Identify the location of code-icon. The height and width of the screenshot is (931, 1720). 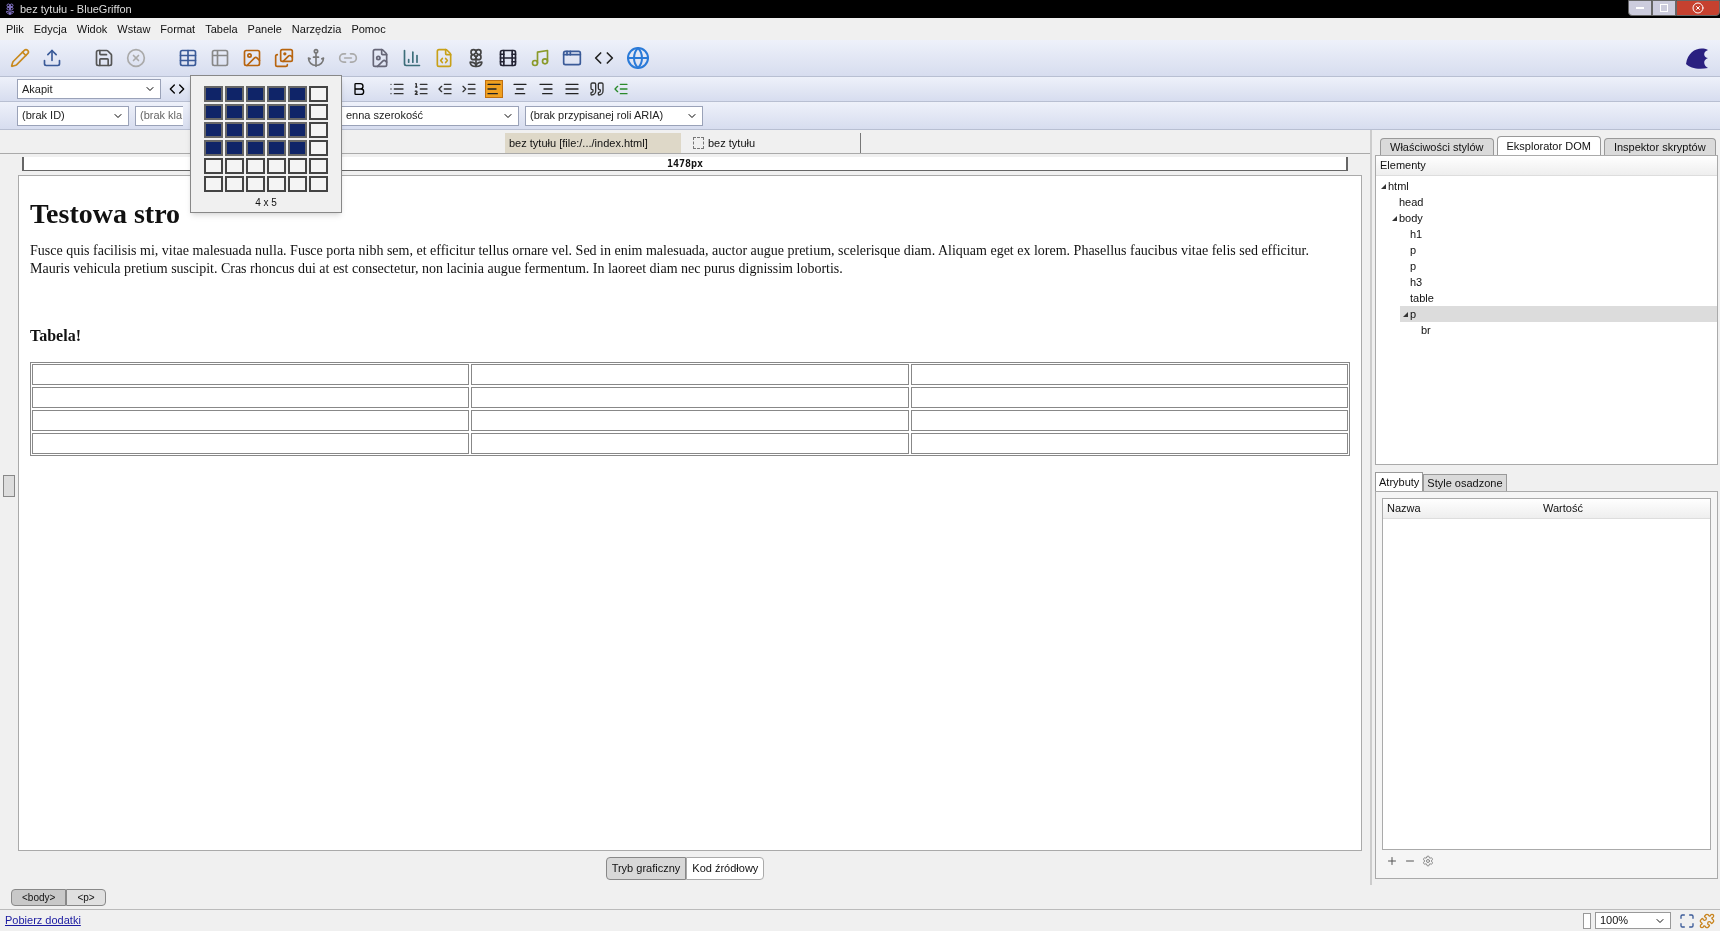
(177, 89).